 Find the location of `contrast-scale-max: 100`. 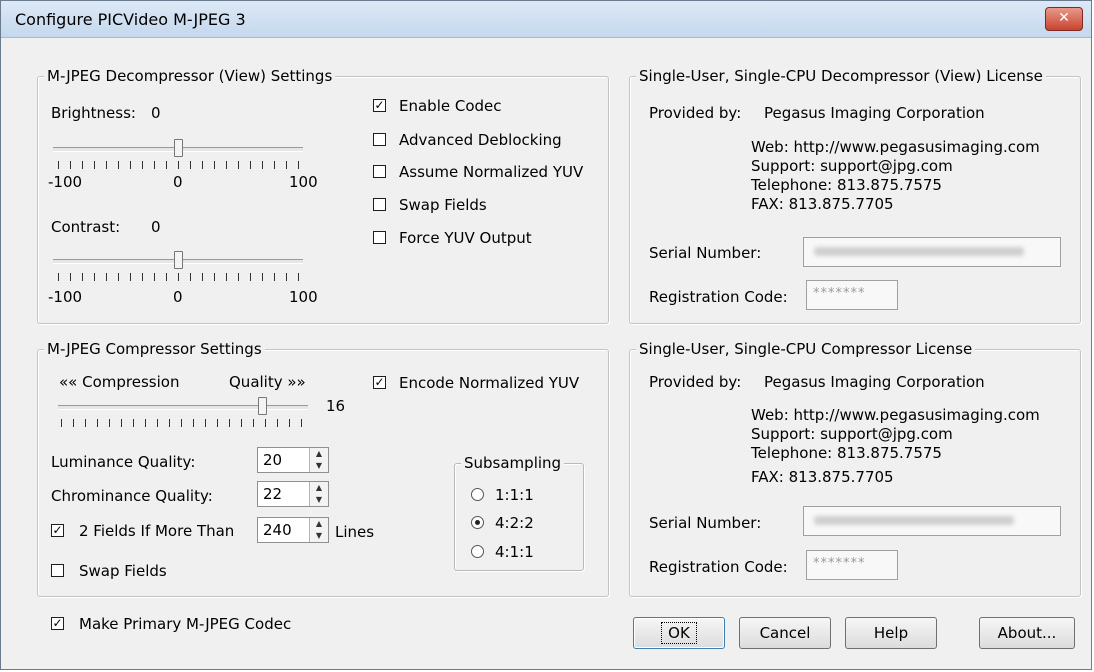

contrast-scale-max: 100 is located at coordinates (303, 297).